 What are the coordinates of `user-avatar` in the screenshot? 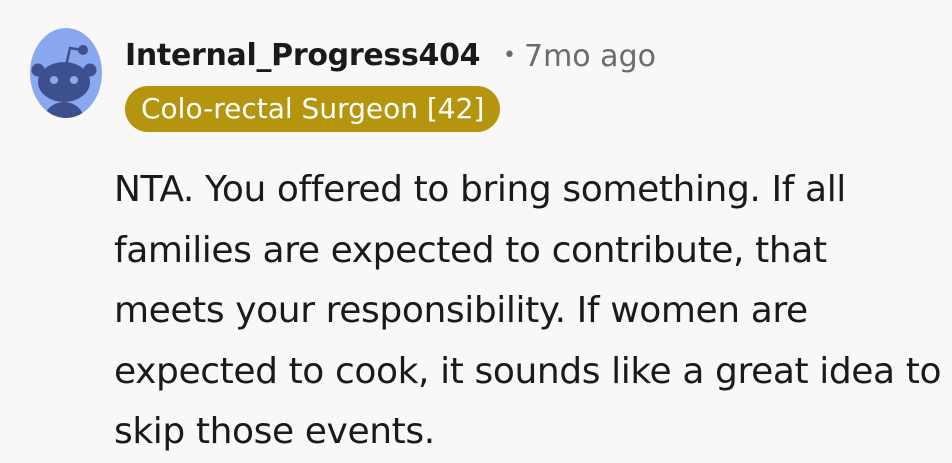 It's located at (66, 73).